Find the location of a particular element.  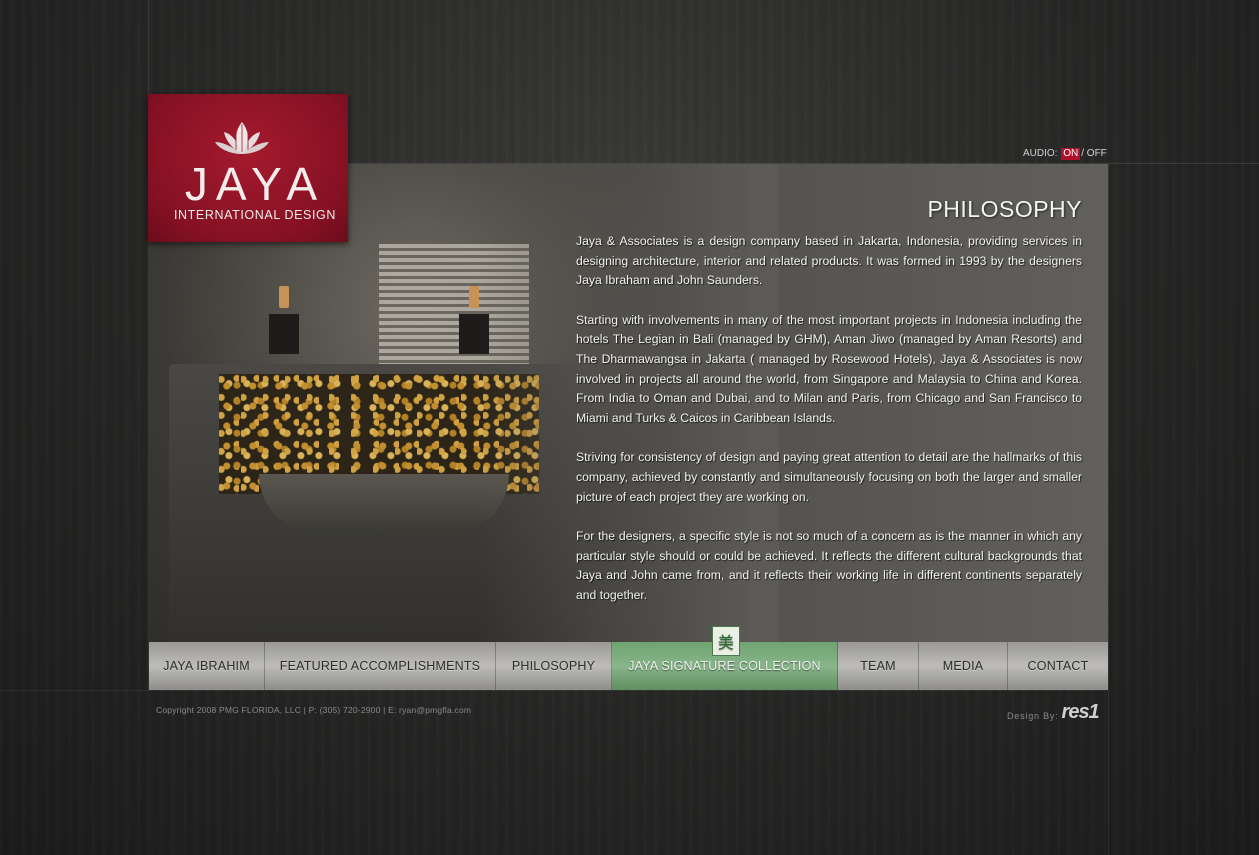

nav-item-media: MEDIA is located at coordinates (963, 666).